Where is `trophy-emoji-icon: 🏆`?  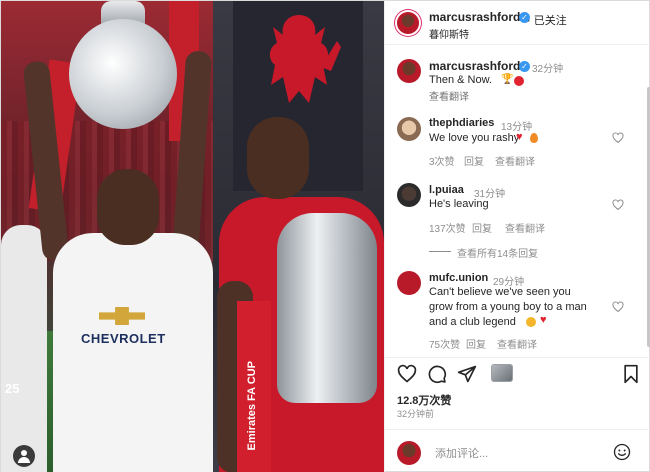 trophy-emoji-icon: 🏆 is located at coordinates (507, 79).